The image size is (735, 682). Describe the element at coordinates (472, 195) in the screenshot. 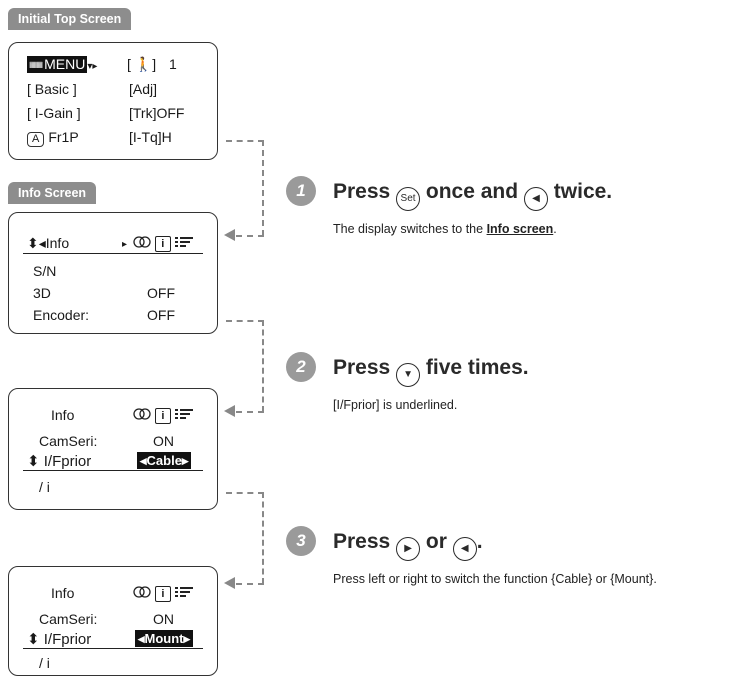

I see `step-1-title: Press Set once and ◀ twice.` at that location.